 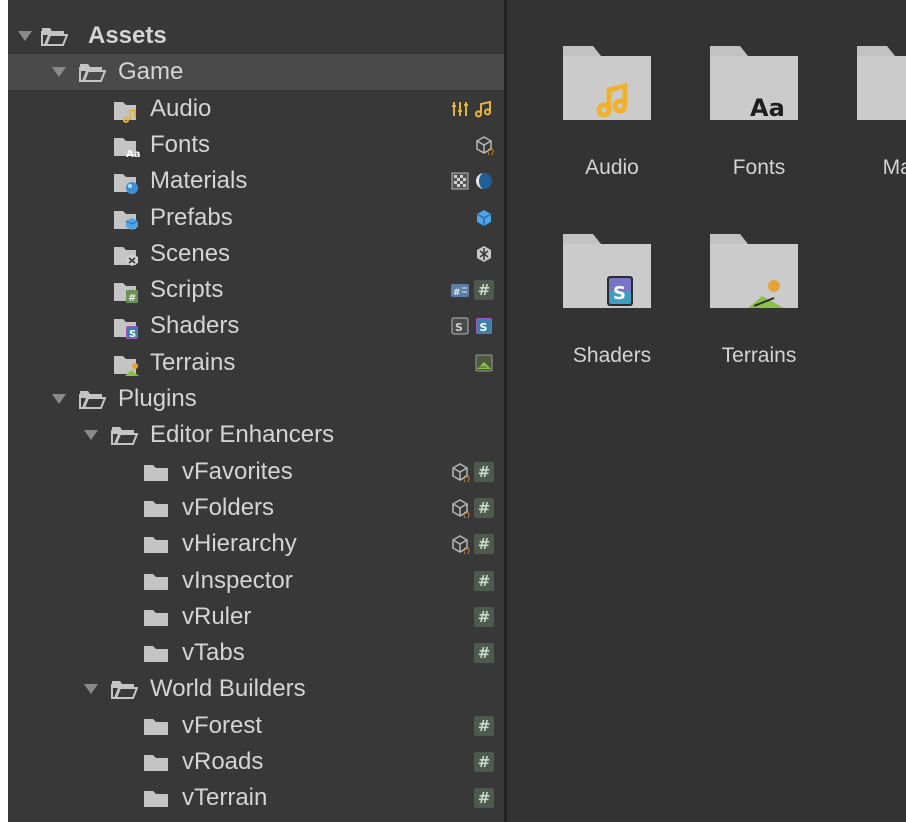 I want to click on tree-item-vfolders: vFolders {} #, so click(x=256, y=508).